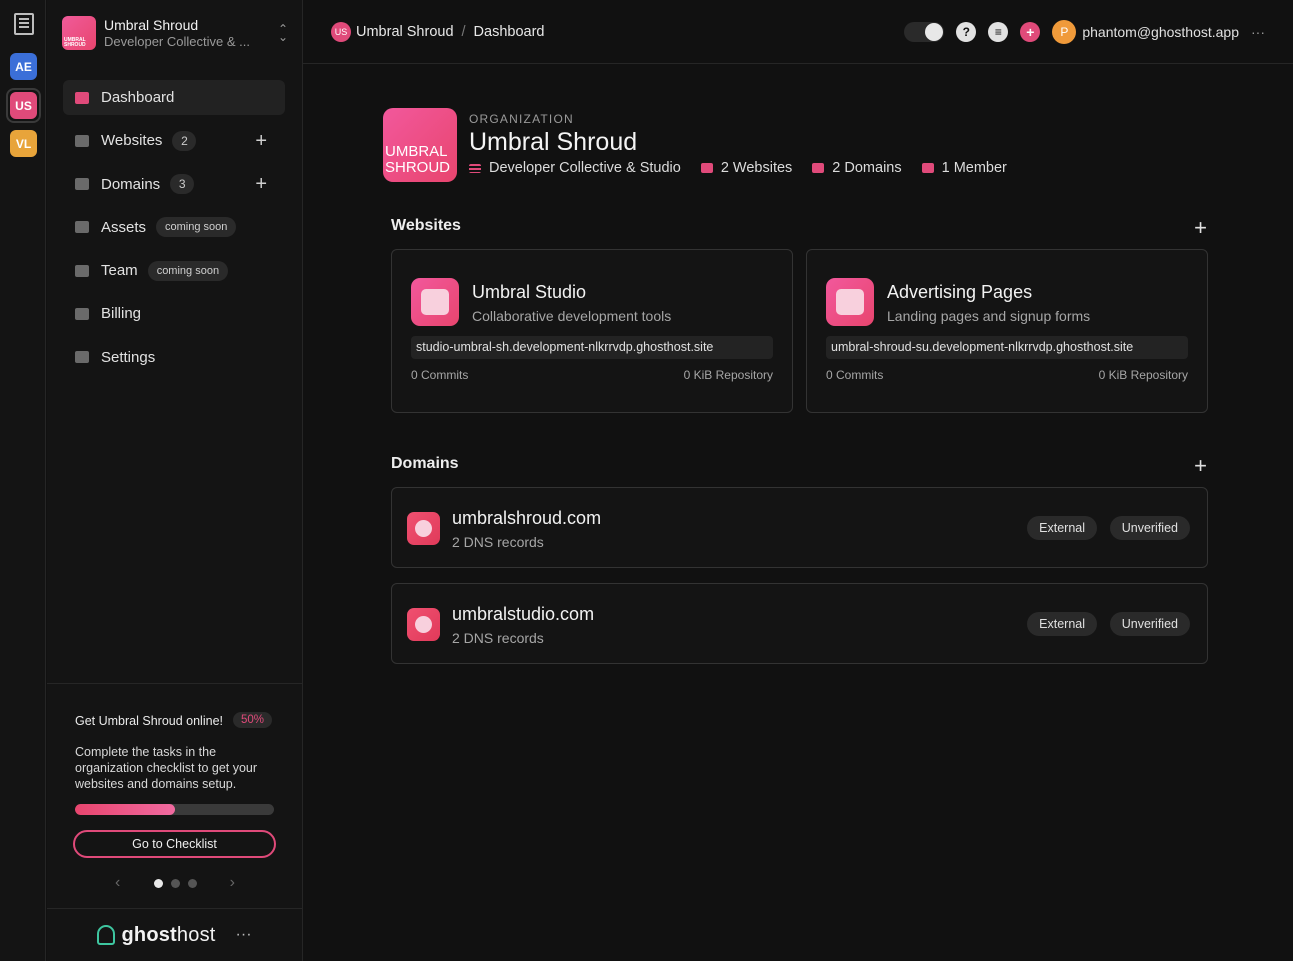 The width and height of the screenshot is (1293, 961). What do you see at coordinates (553, 142) in the screenshot?
I see `page-title: Umbral Shroud` at bounding box center [553, 142].